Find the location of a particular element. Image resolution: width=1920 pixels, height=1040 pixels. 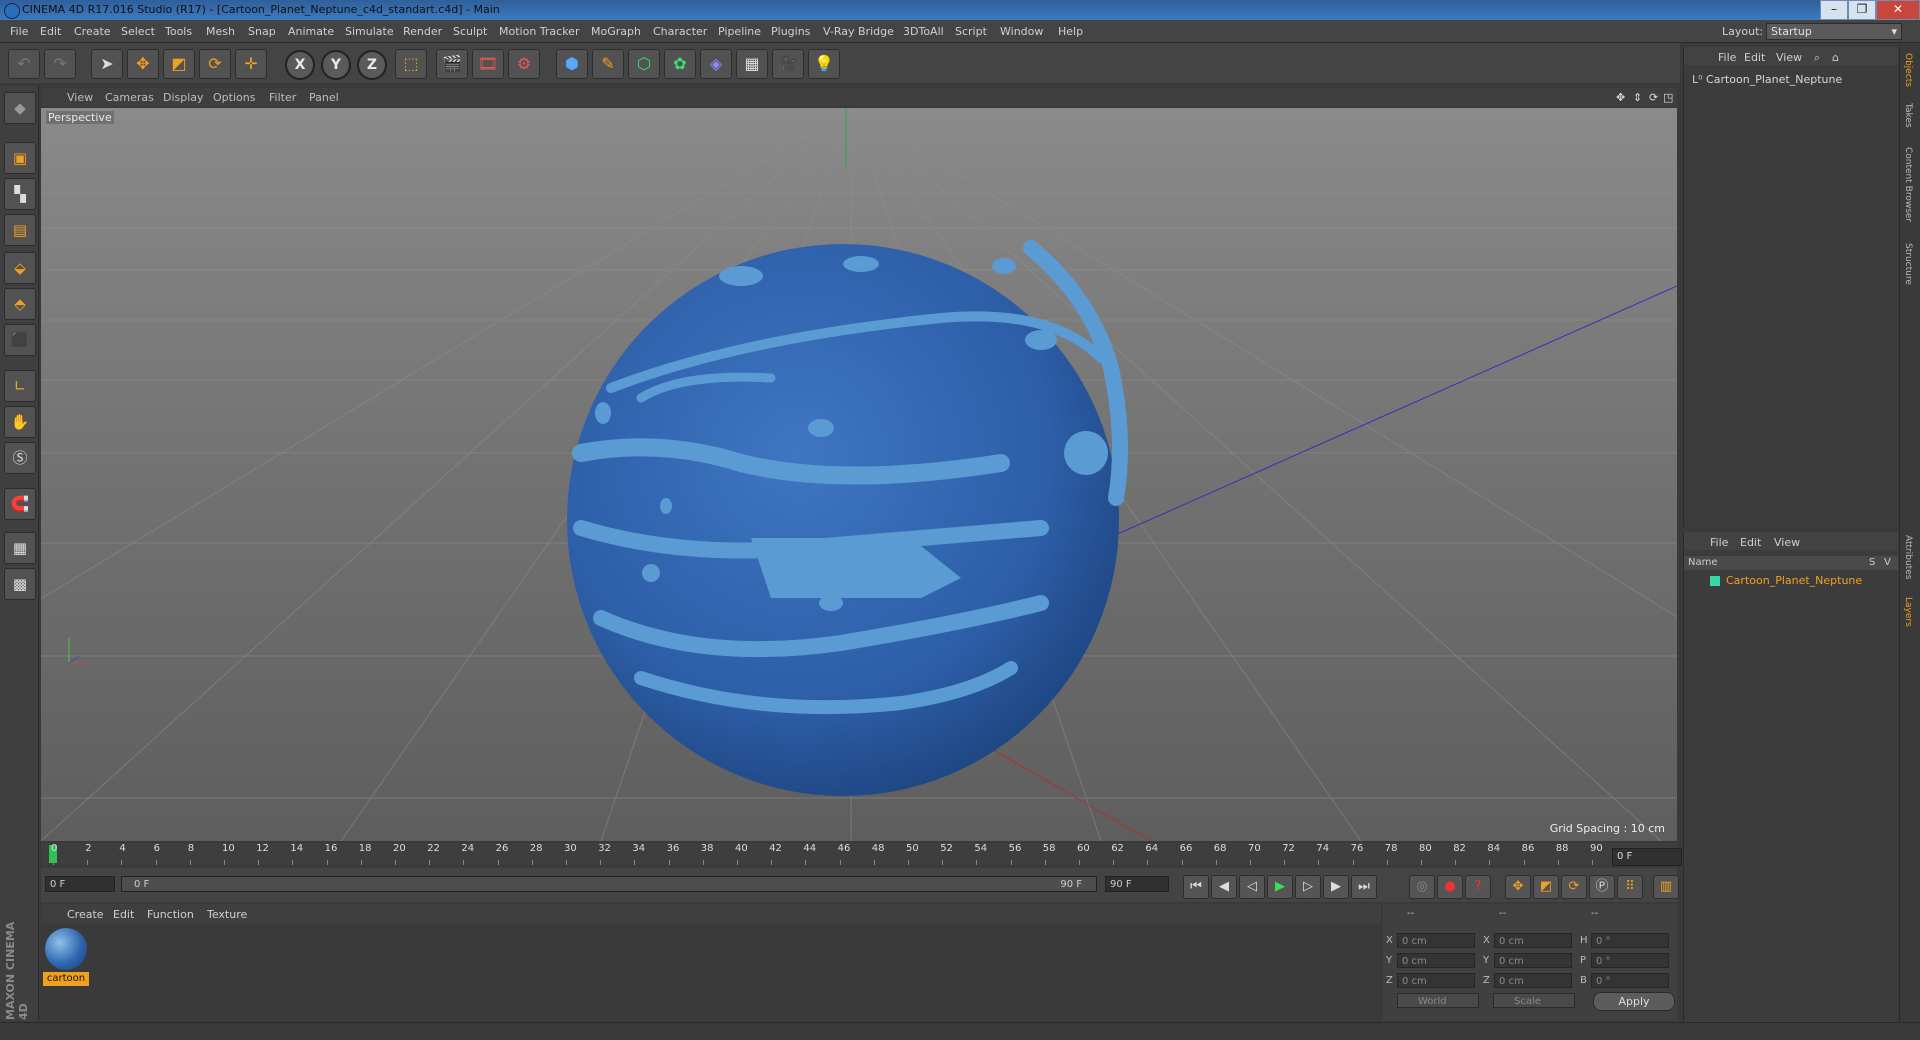

rot-h-field: 0 ° is located at coordinates (1630, 940).